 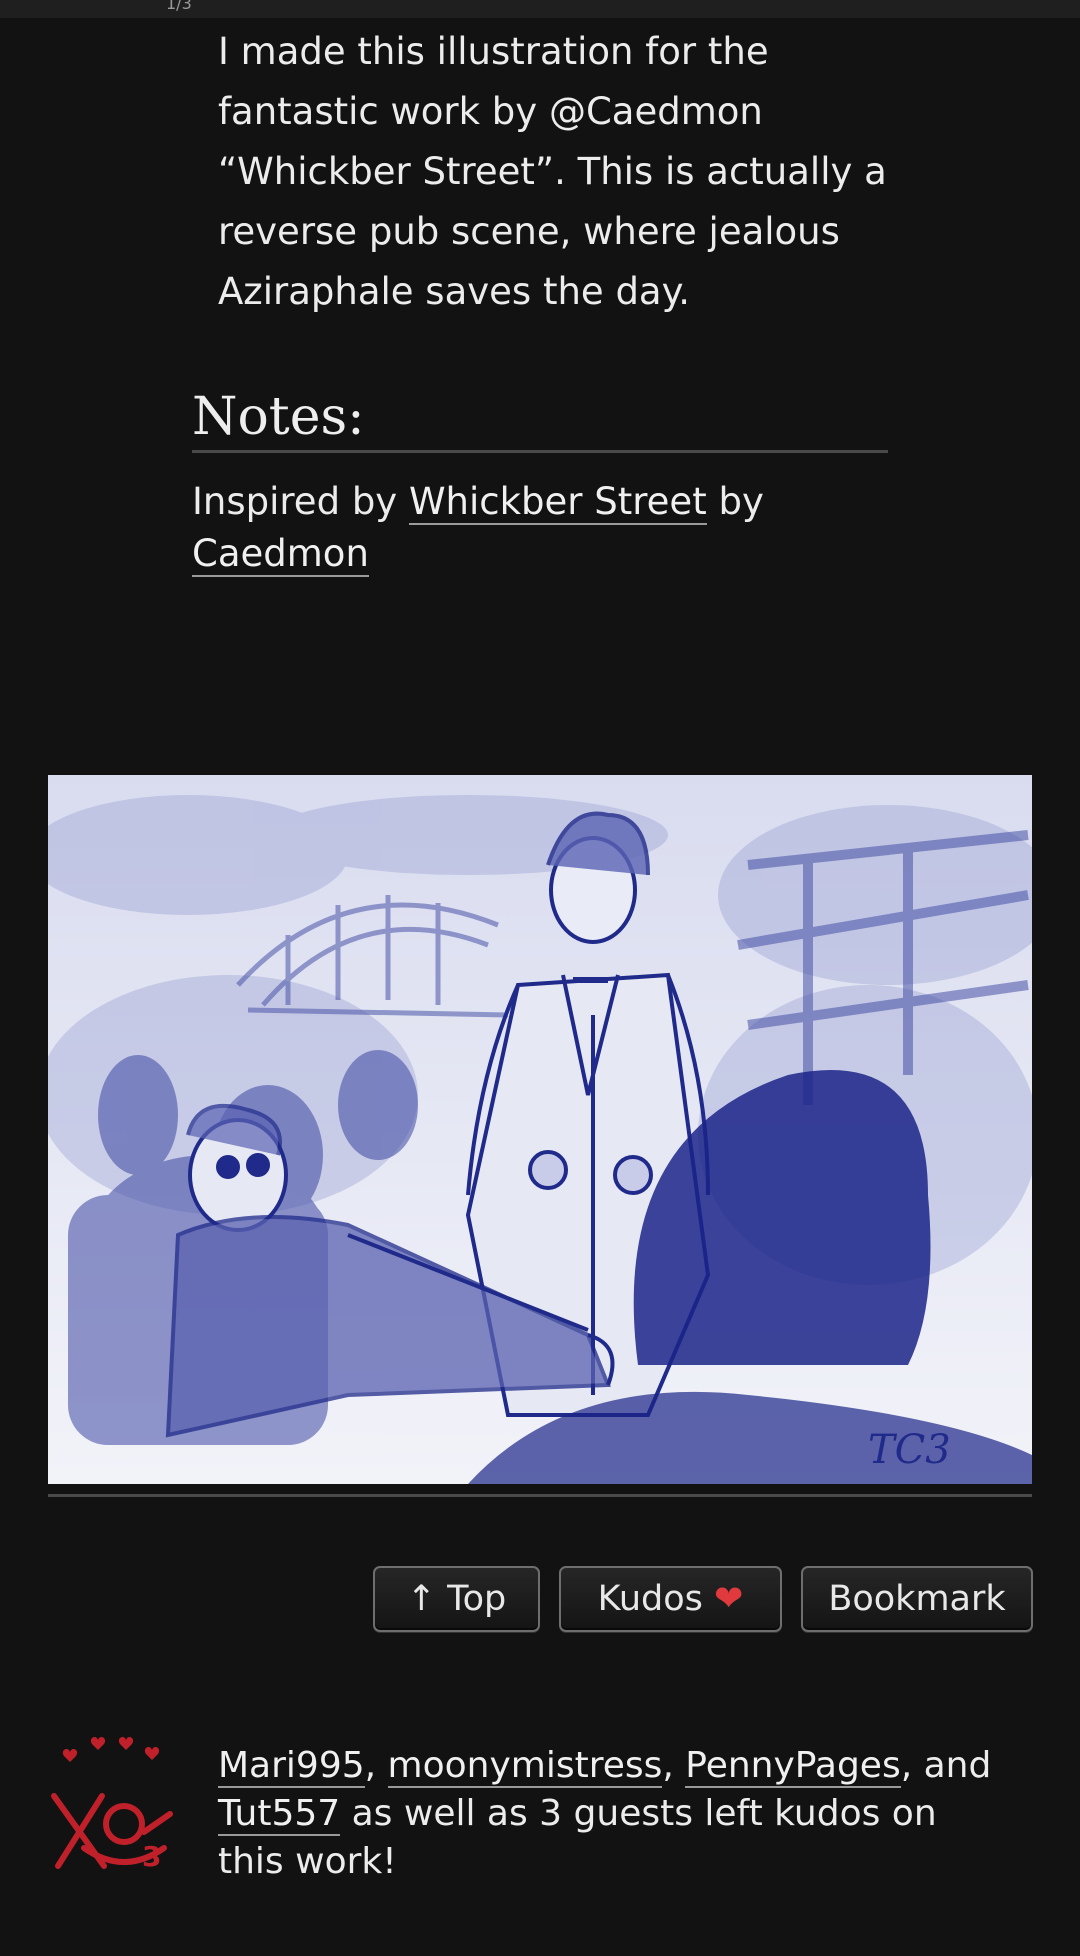 I want to click on kudos-user-link: moonymistress, so click(x=525, y=1766).